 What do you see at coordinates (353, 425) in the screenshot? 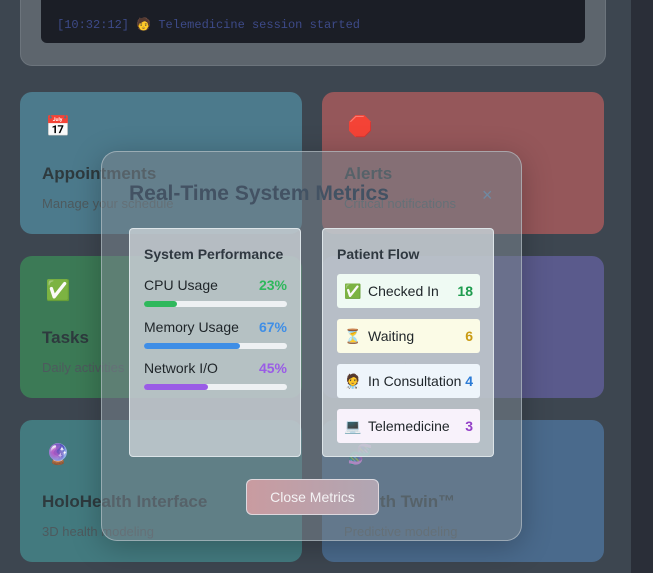
I see `laptop-icon: 💻` at bounding box center [353, 425].